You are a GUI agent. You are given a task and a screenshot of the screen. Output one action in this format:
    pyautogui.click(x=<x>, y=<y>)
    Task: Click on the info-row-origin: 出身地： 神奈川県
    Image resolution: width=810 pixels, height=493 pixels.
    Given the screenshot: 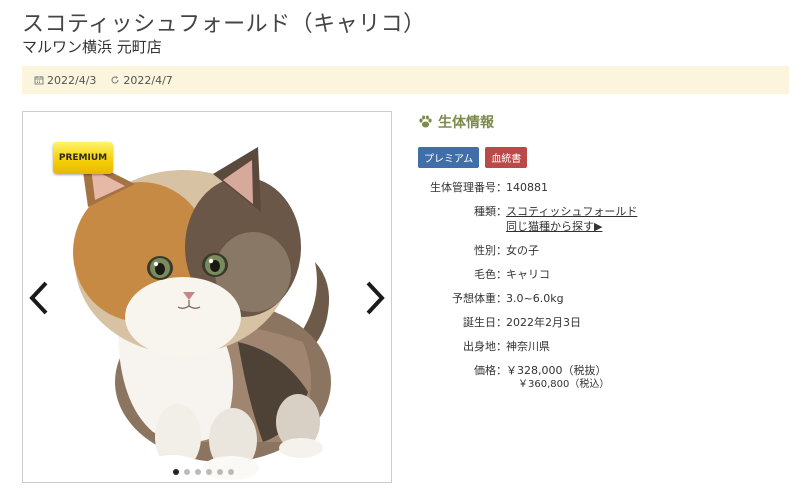 What is the action you would take?
    pyautogui.click(x=608, y=346)
    